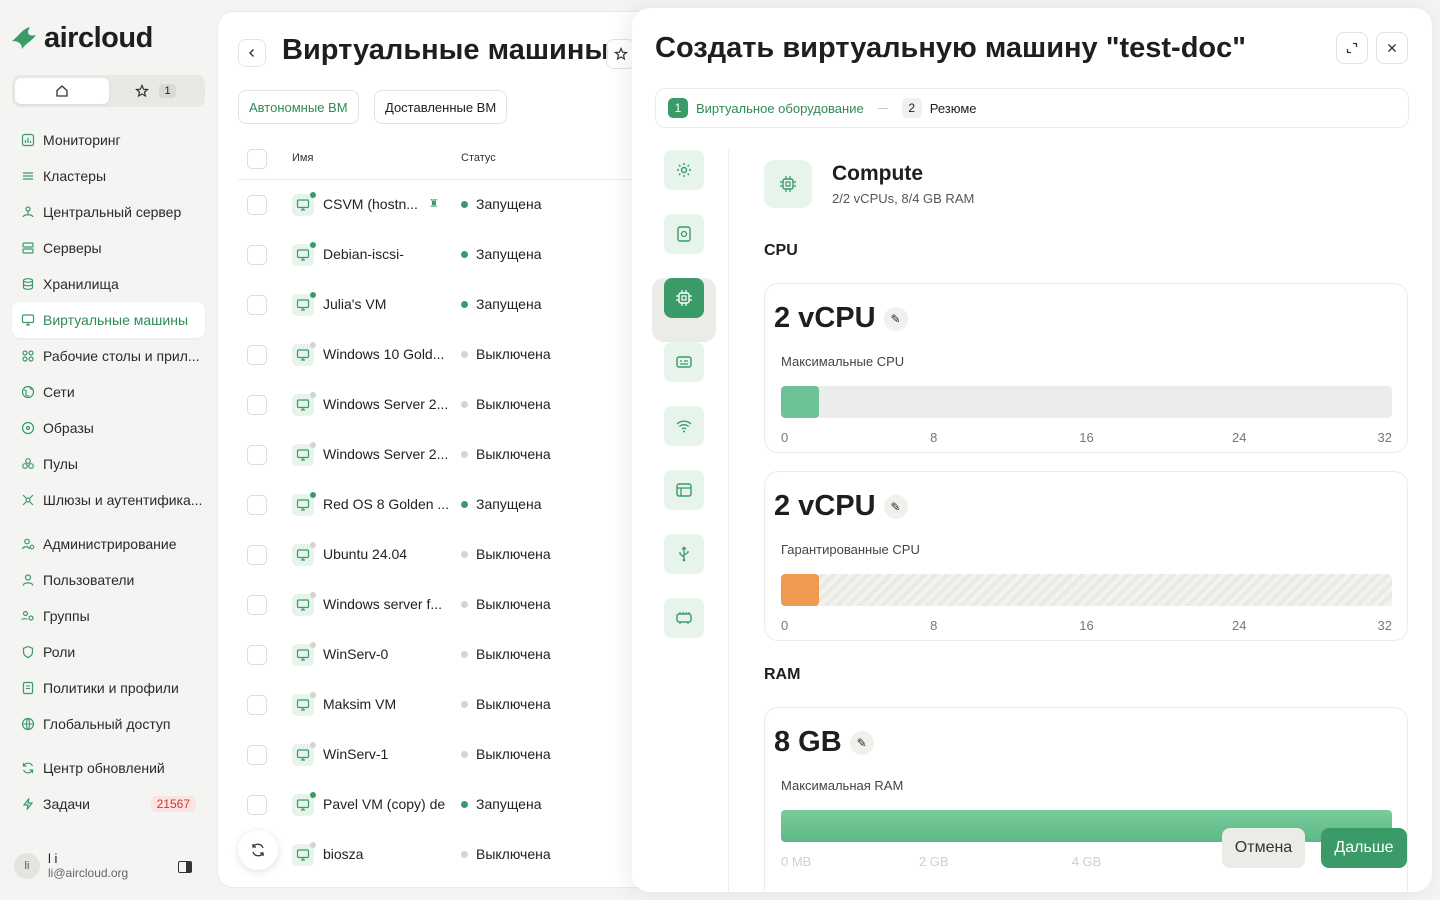 This screenshot has height=900, width=1440. What do you see at coordinates (781, 250) in the screenshot?
I see `cpu-label: CPU` at bounding box center [781, 250].